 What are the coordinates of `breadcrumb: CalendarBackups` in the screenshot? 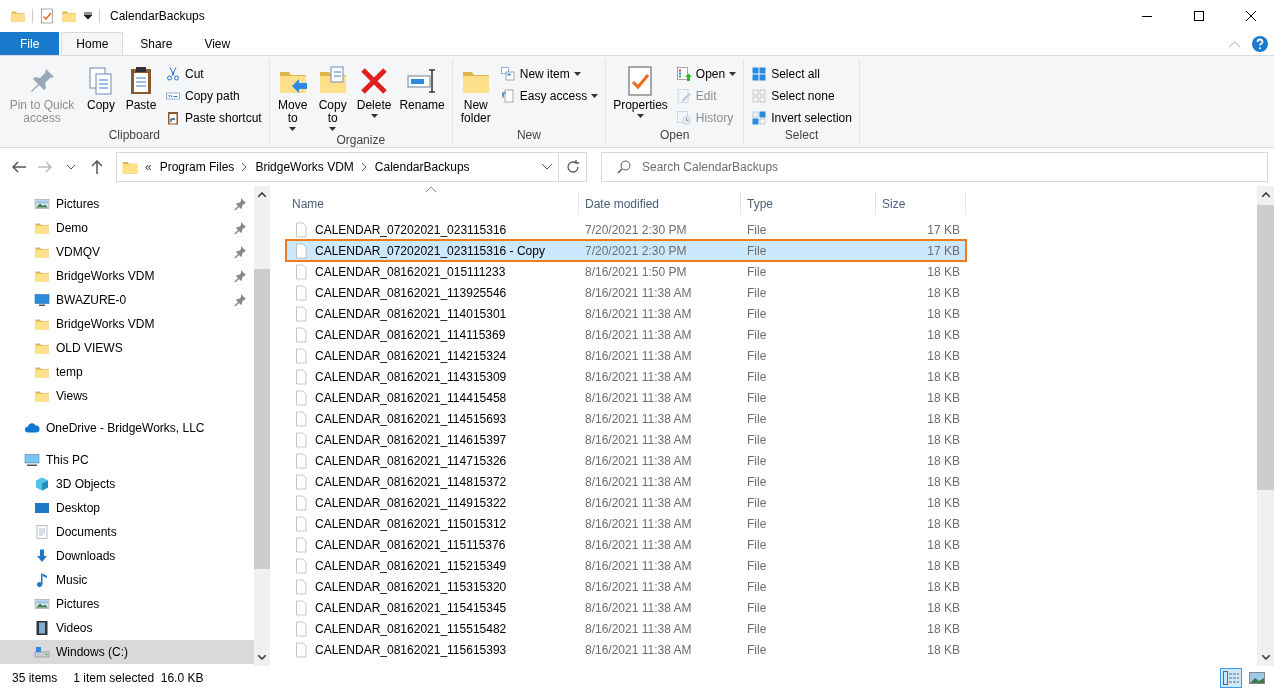 It's located at (422, 167).